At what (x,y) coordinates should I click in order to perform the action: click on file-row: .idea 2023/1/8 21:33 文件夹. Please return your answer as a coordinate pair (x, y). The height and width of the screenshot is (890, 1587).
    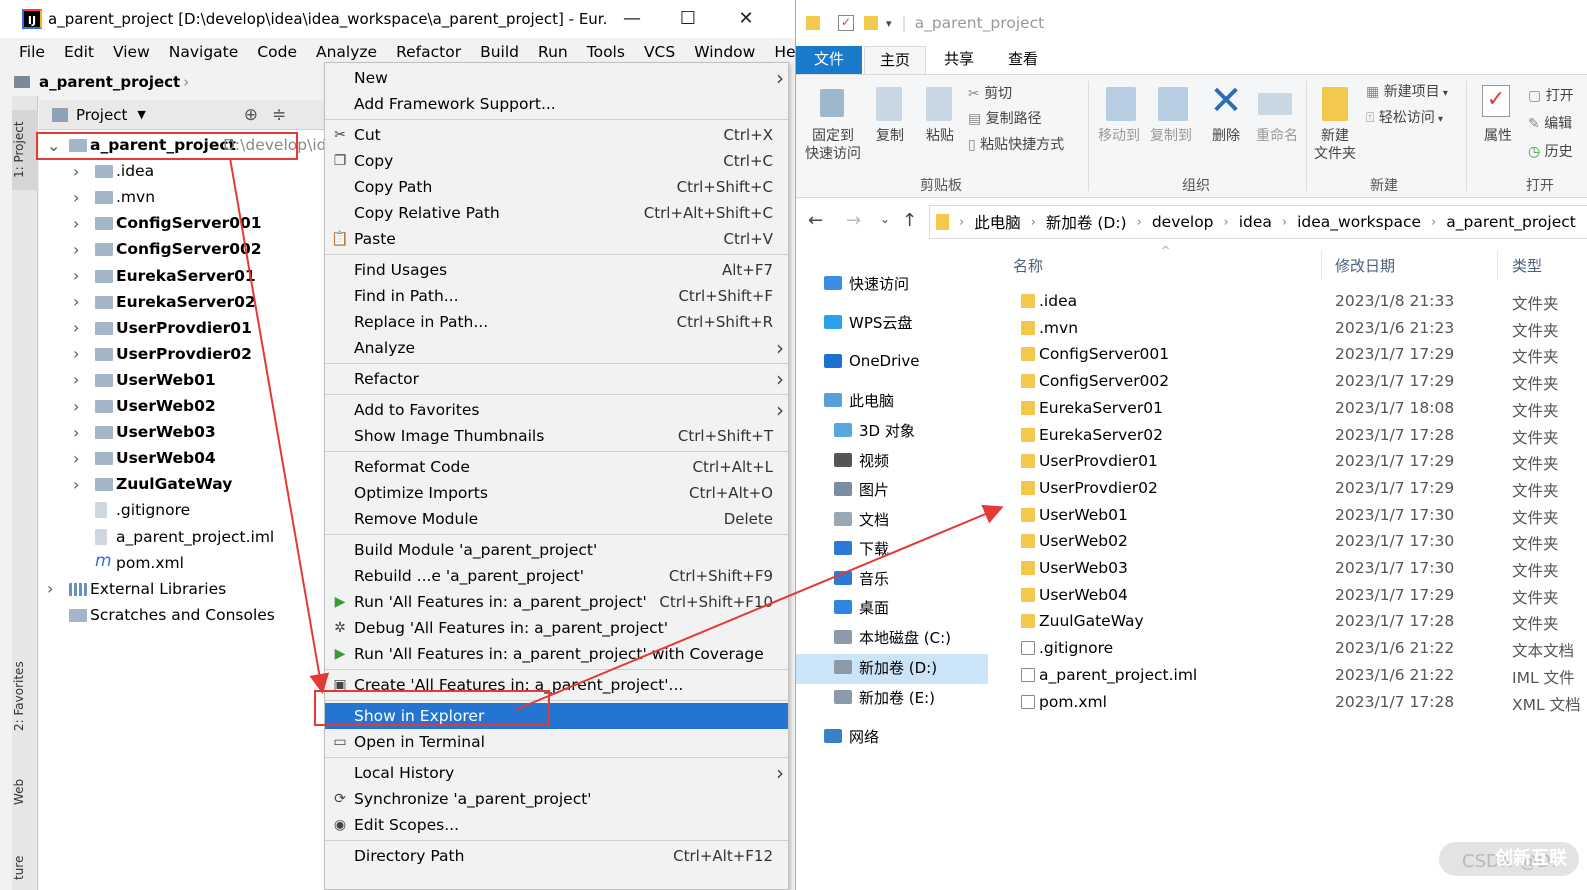
    Looking at the image, I should click on (1294, 301).